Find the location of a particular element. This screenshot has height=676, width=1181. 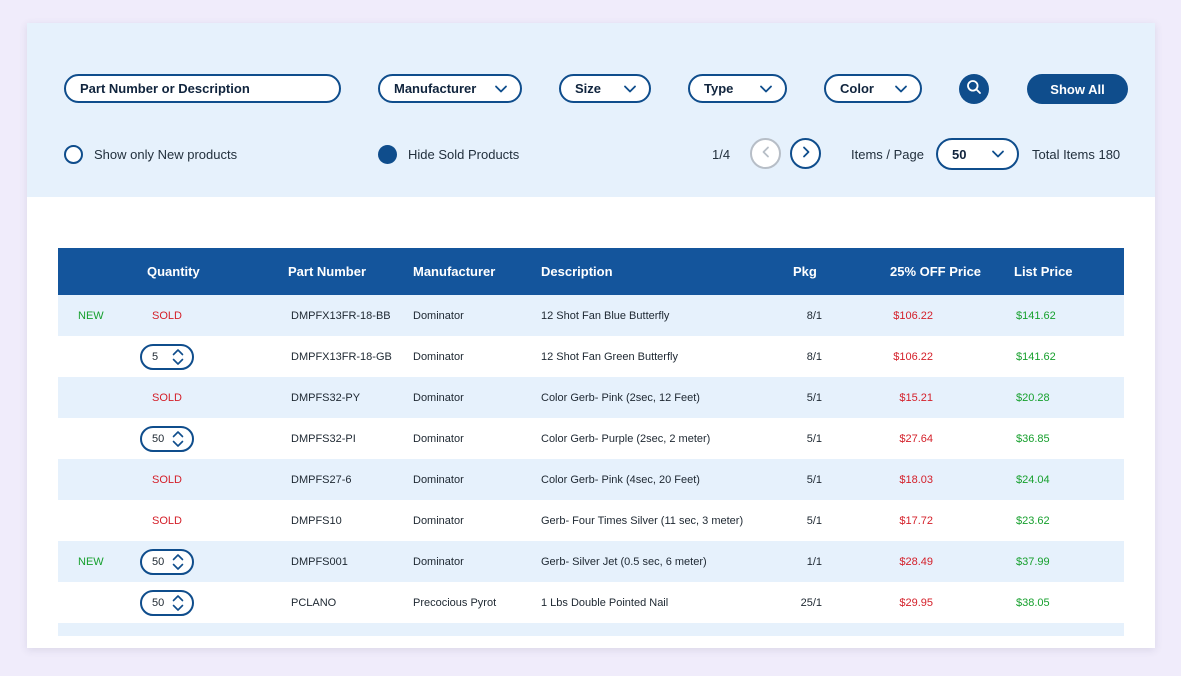

part-number: DMPFS32-PY is located at coordinates (325, 398).